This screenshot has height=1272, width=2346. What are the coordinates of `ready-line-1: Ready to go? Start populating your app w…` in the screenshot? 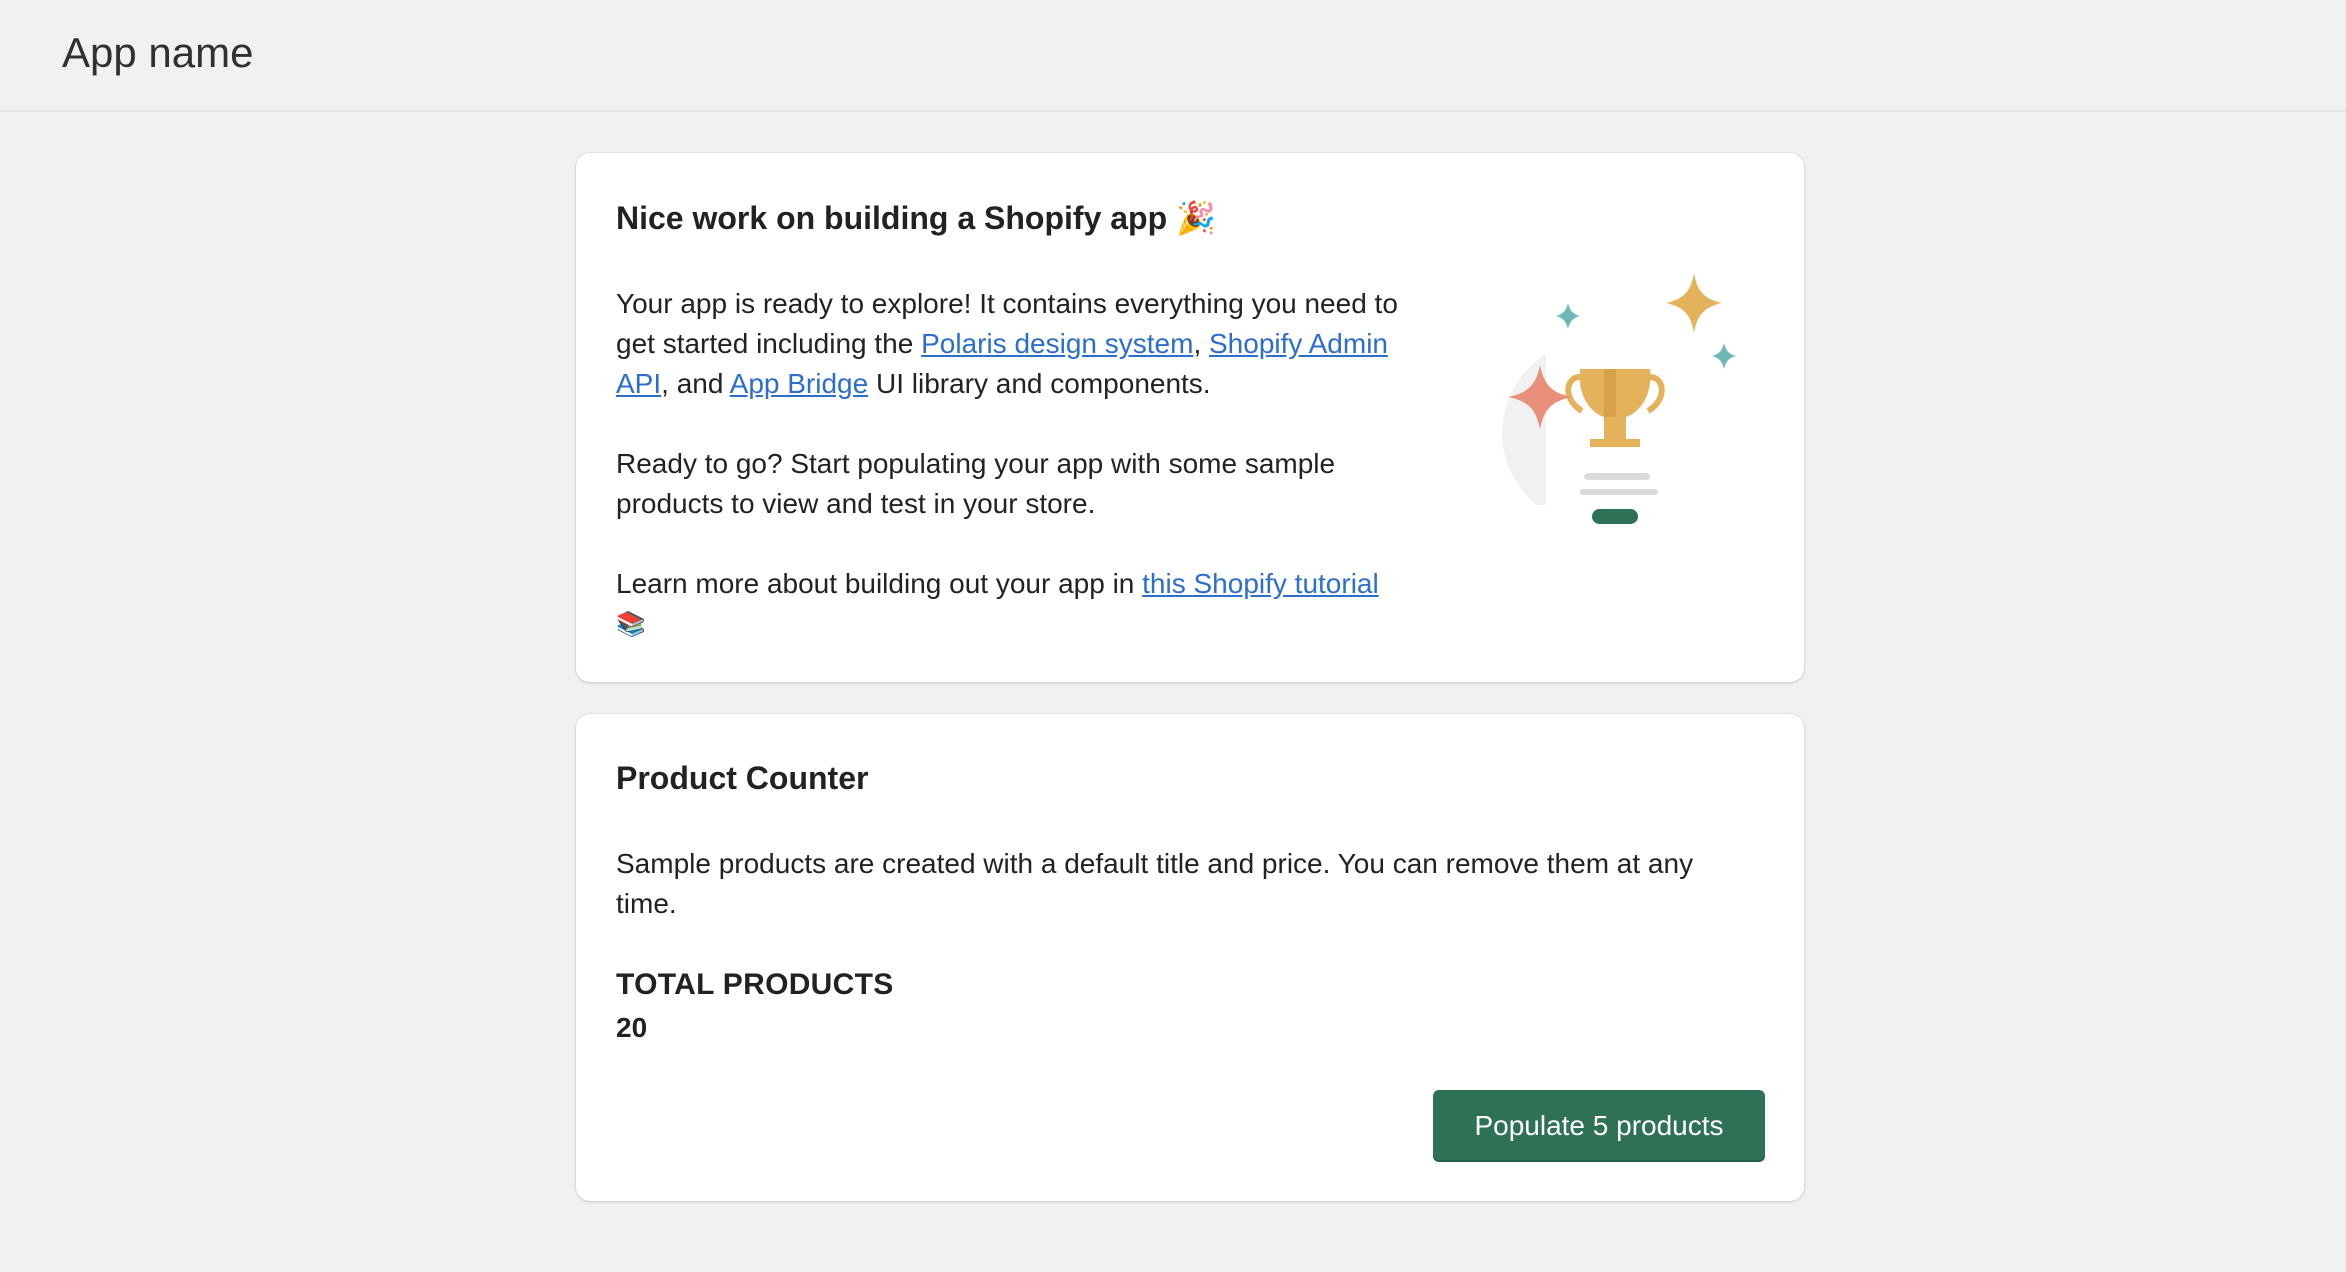 It's located at (976, 463).